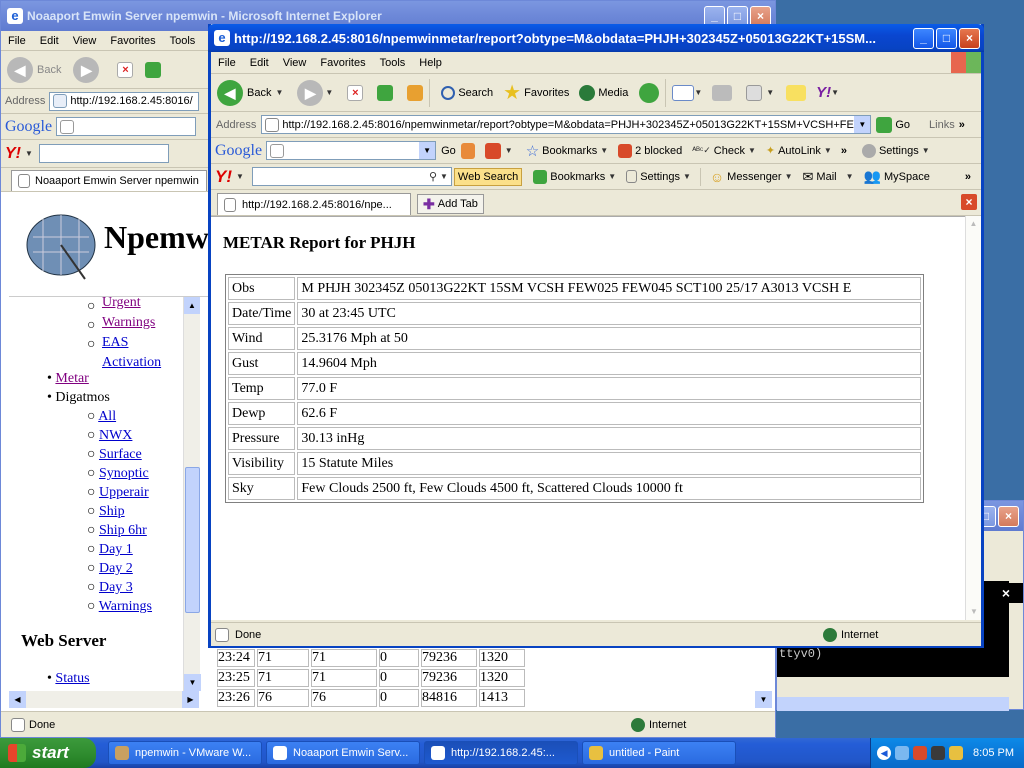 This screenshot has height=768, width=1024. I want to click on menu-edit: Edit, so click(259, 63).